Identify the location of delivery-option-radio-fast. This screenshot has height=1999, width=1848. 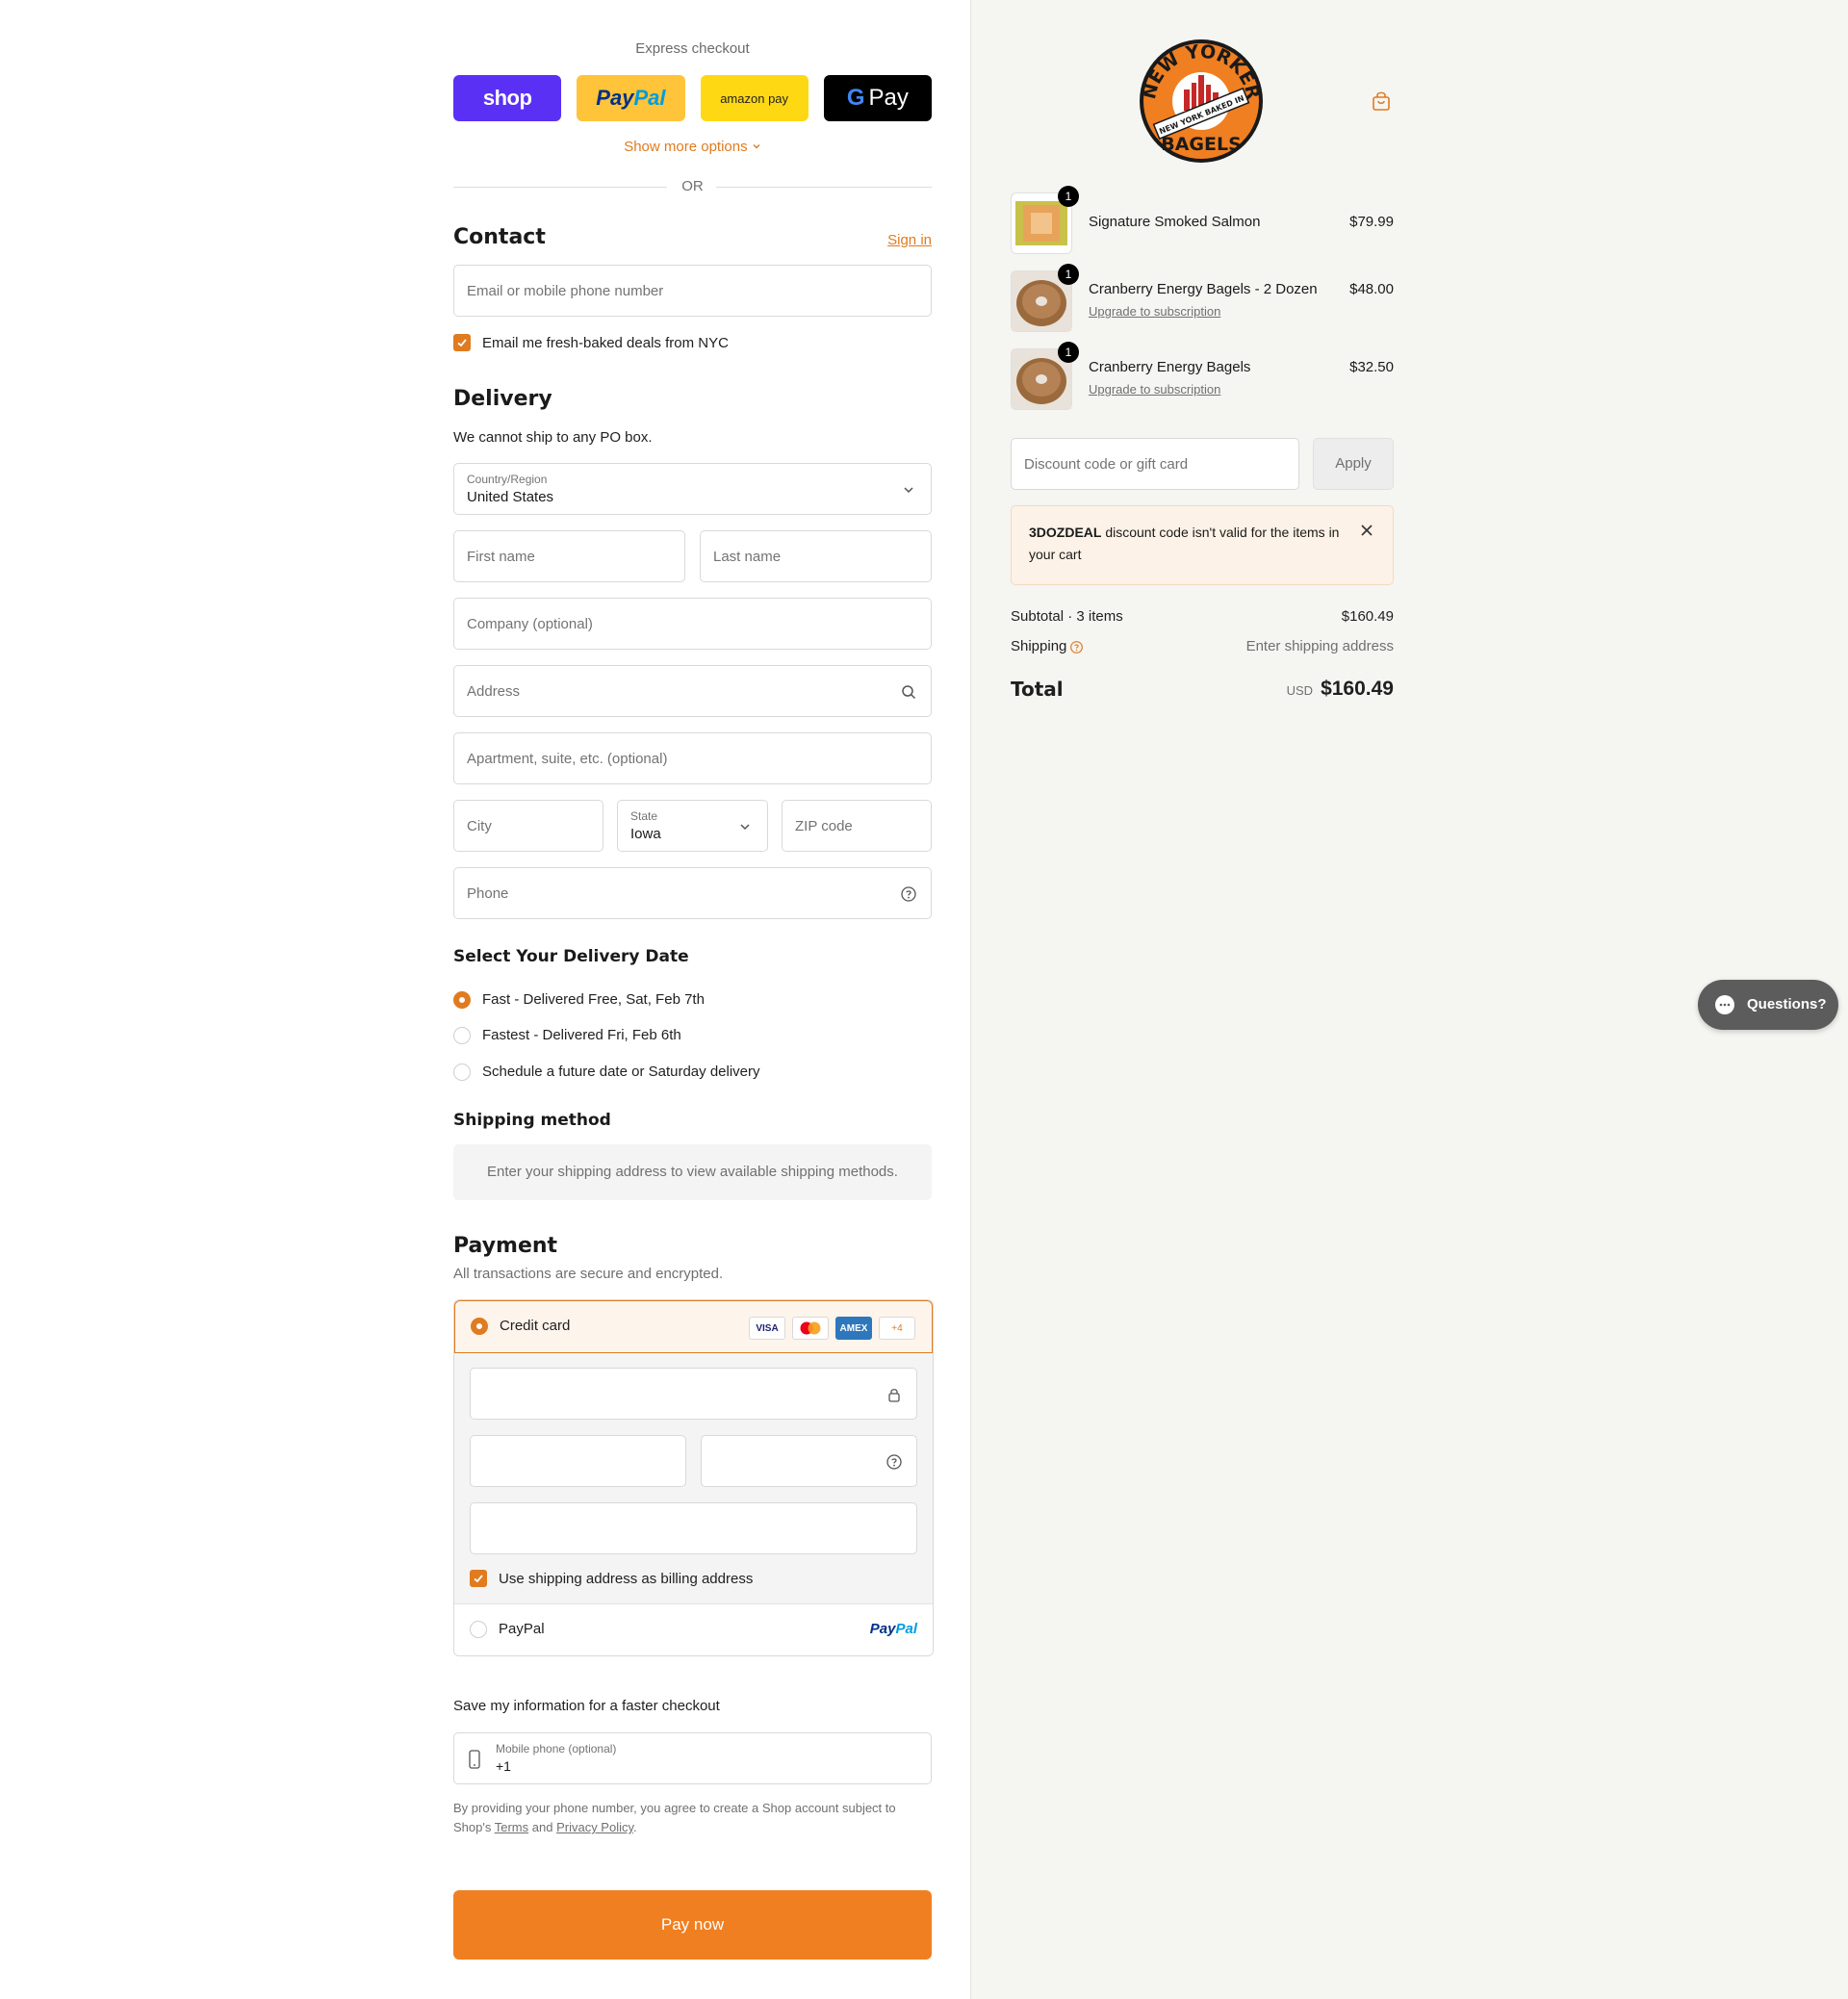
(462, 1000).